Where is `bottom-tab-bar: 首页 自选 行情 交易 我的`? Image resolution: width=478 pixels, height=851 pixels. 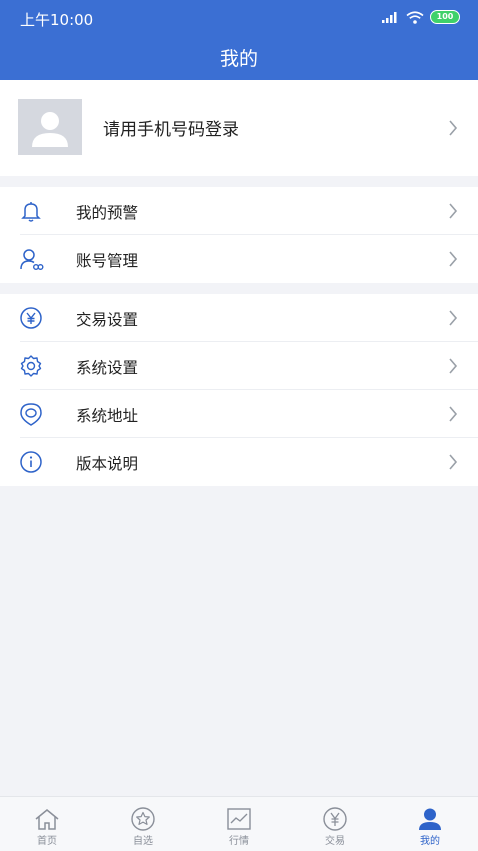
bottom-tab-bar: 首页 自选 行情 交易 我的 is located at coordinates (239, 823).